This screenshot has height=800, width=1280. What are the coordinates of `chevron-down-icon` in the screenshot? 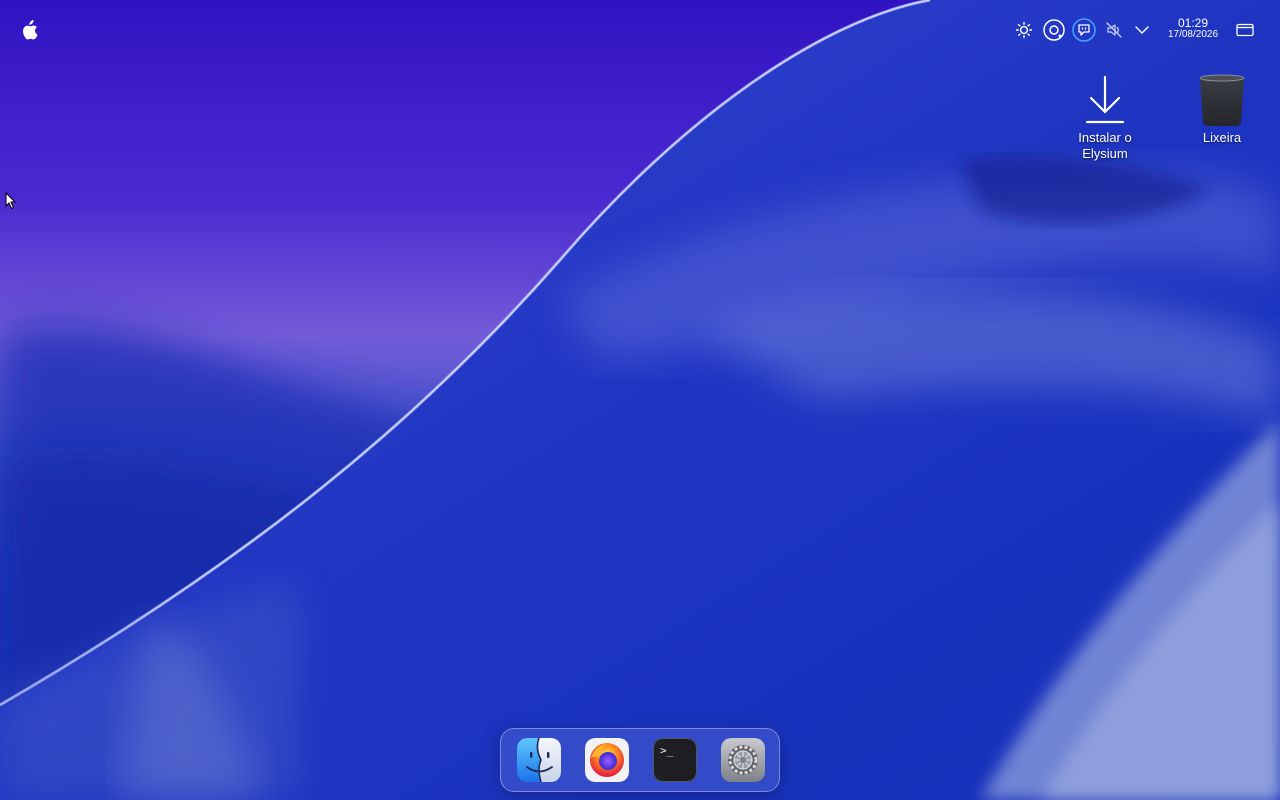 It's located at (1142, 30).